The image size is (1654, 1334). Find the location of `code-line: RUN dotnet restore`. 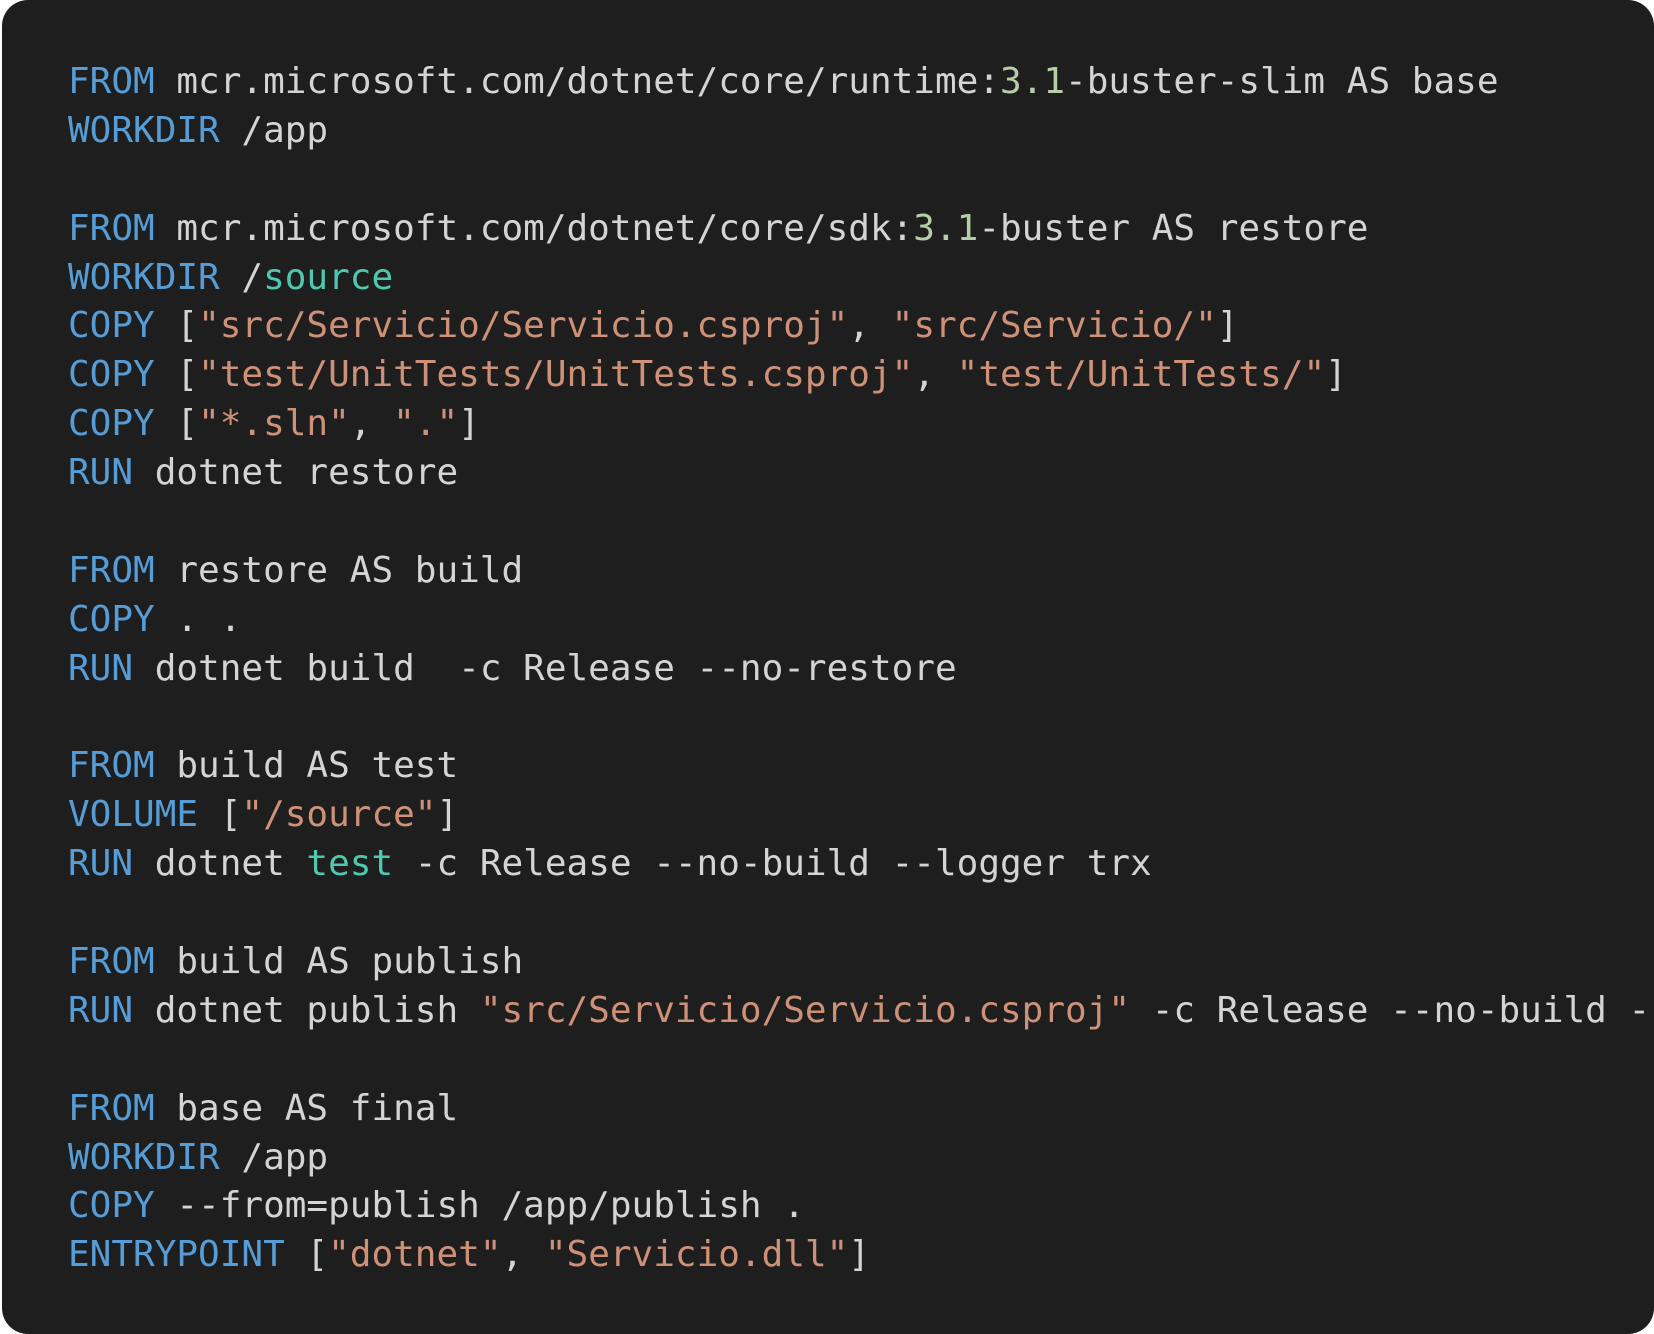

code-line: RUN dotnet restore is located at coordinates (859, 473).